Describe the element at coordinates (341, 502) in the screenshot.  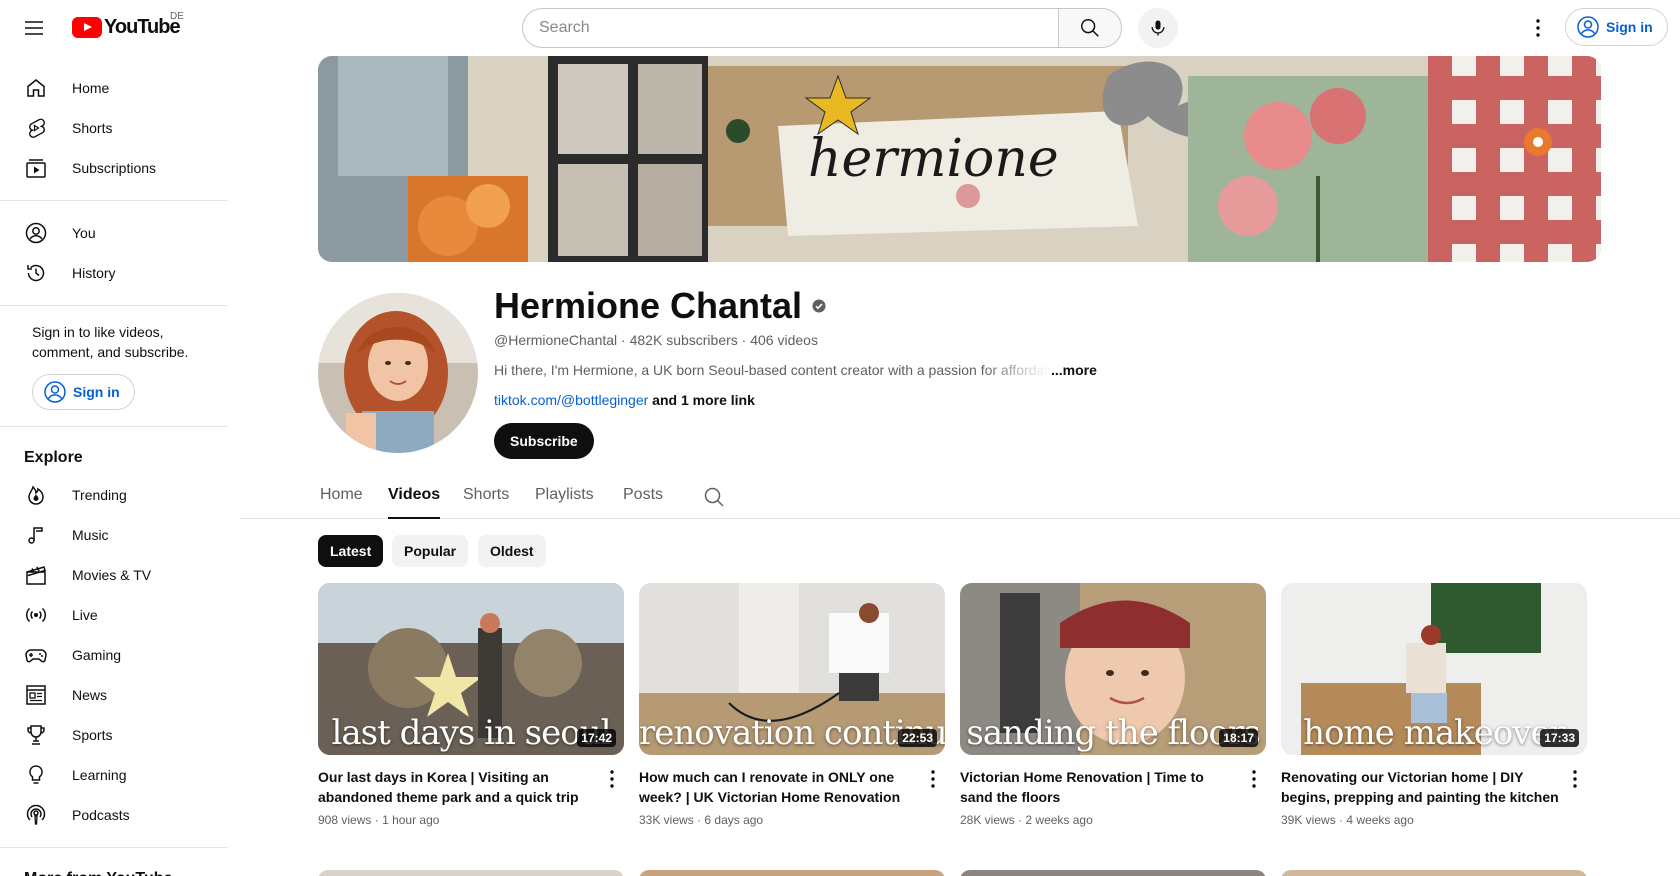
I see `tab-home: Home` at that location.